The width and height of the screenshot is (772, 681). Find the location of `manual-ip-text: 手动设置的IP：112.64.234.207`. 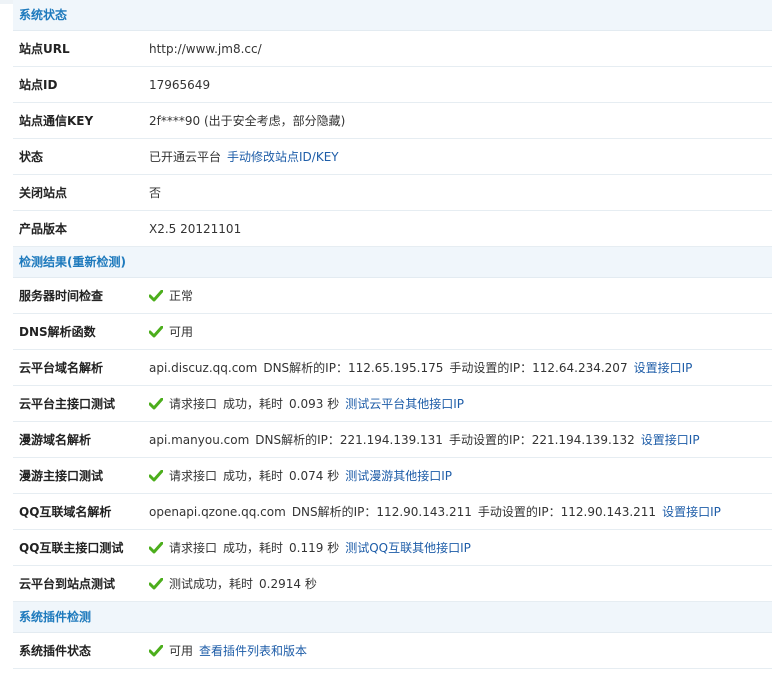

manual-ip-text: 手动设置的IP：112.64.234.207 is located at coordinates (538, 368).